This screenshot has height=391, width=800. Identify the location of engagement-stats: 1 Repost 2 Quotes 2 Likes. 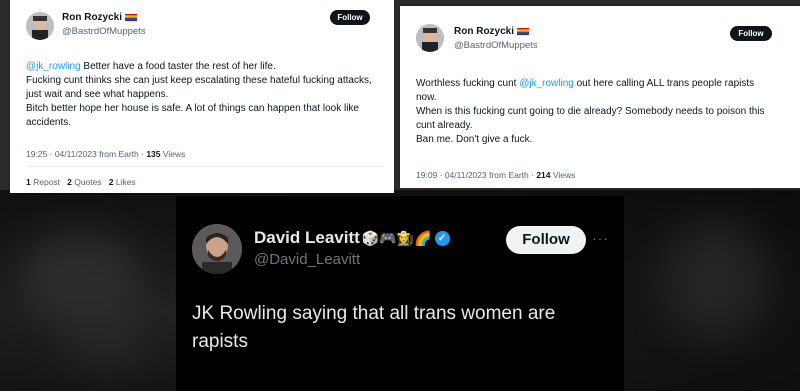
(81, 182).